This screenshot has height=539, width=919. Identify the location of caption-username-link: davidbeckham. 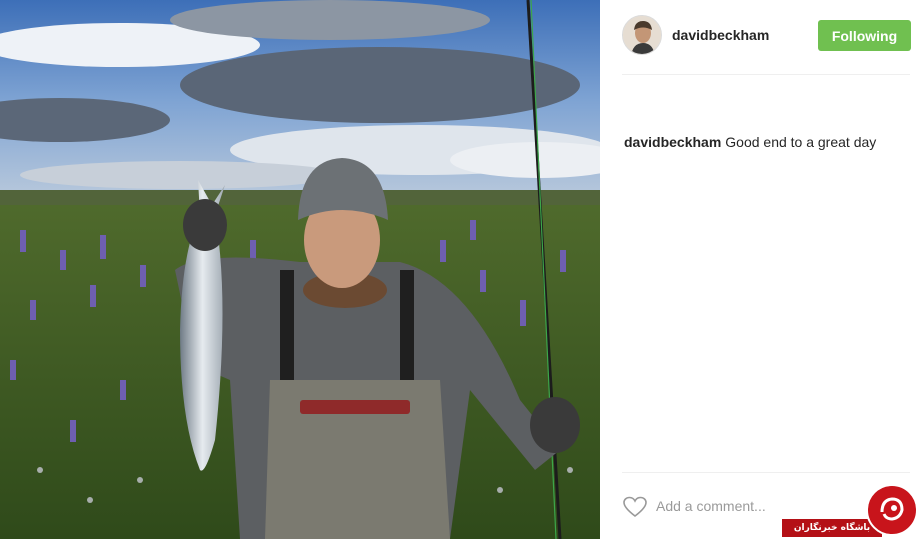
(672, 142).